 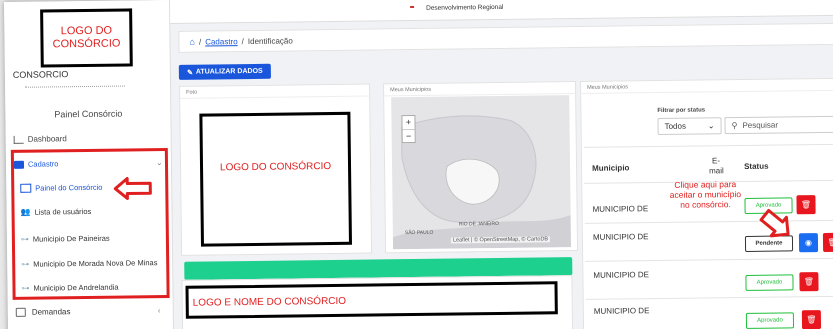 I want to click on users-icon: 👥, so click(x=25, y=212).